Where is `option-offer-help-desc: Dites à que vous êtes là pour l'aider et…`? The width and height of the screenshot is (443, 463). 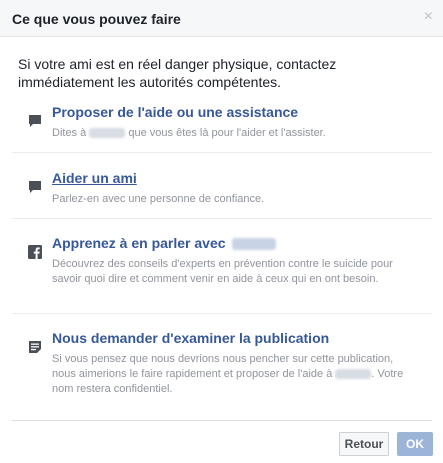
option-offer-help-desc: Dites à que vous êtes là pour l'aider et… is located at coordinates (189, 133).